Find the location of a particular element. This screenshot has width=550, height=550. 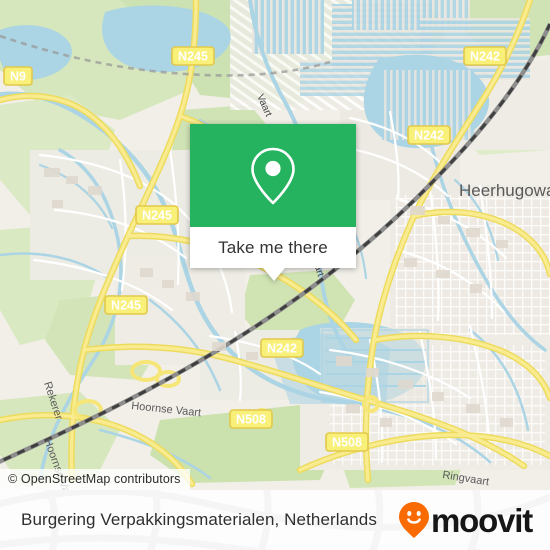

road-shield: N9 is located at coordinates (18, 76).